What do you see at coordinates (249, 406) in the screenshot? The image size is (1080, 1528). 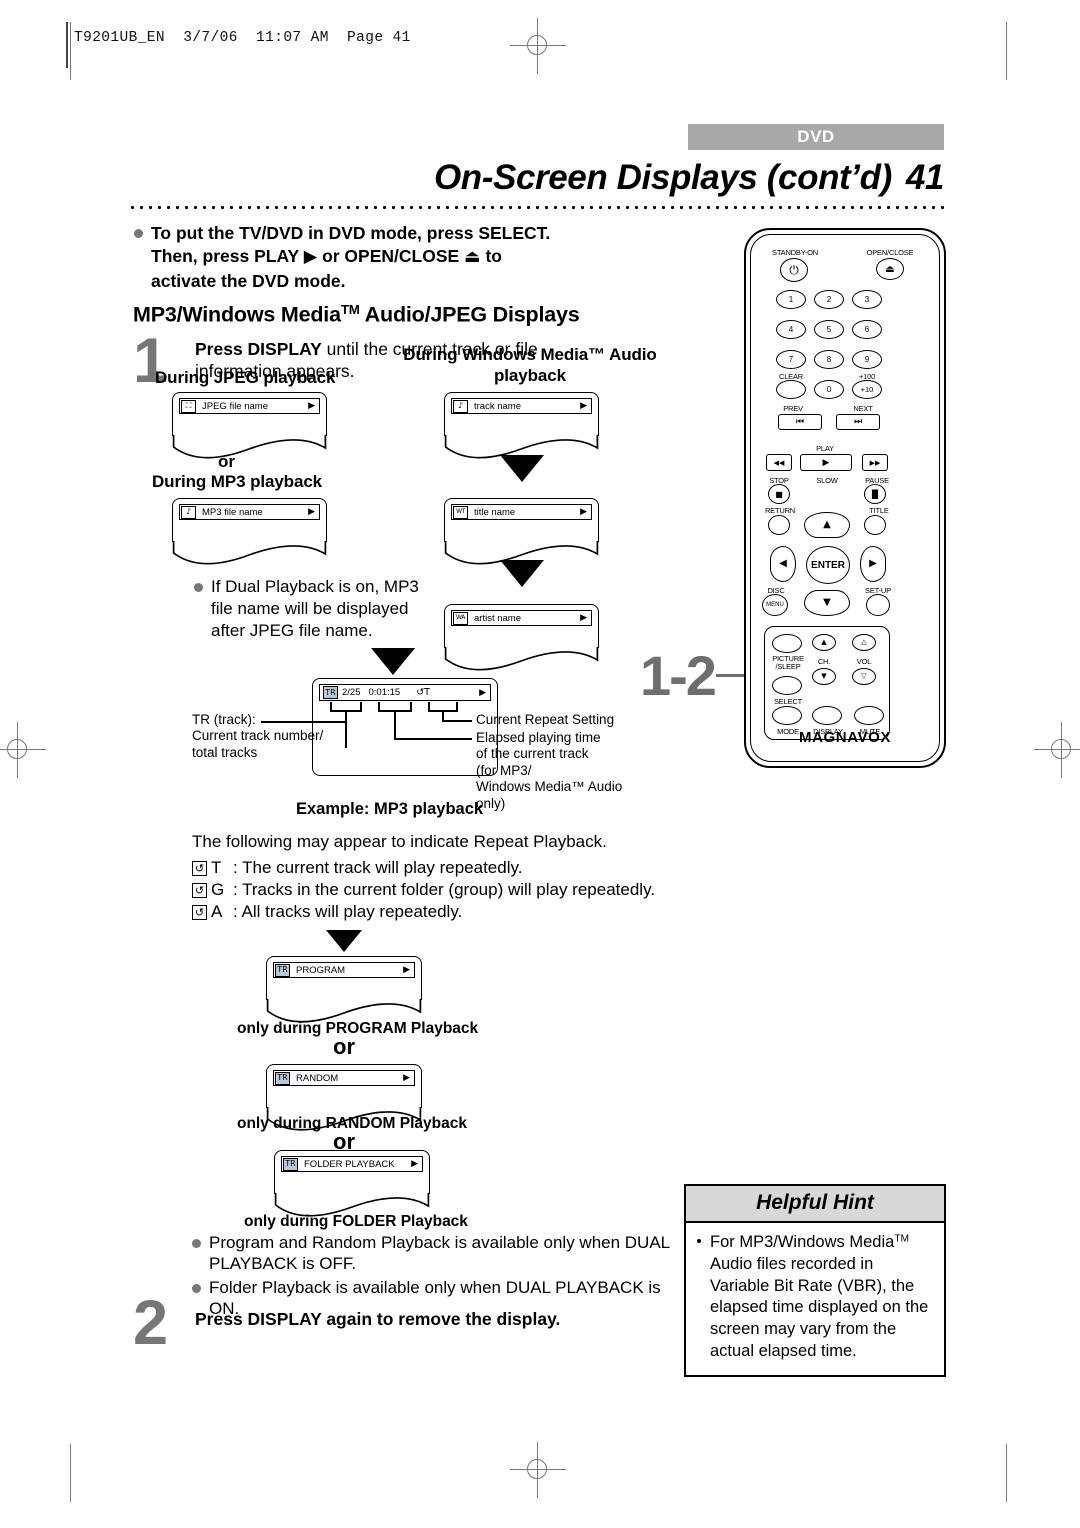 I see `osd-bar-jpeg: ⛶ JPEG file name ▶` at bounding box center [249, 406].